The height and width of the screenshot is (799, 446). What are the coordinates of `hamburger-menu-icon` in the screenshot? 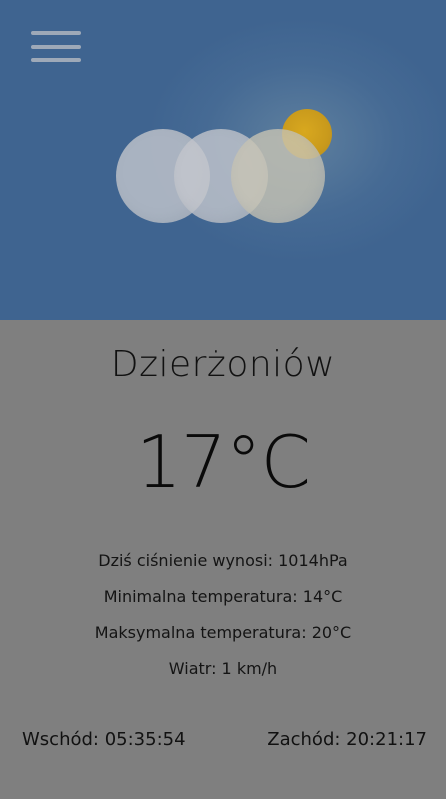 It's located at (56, 47).